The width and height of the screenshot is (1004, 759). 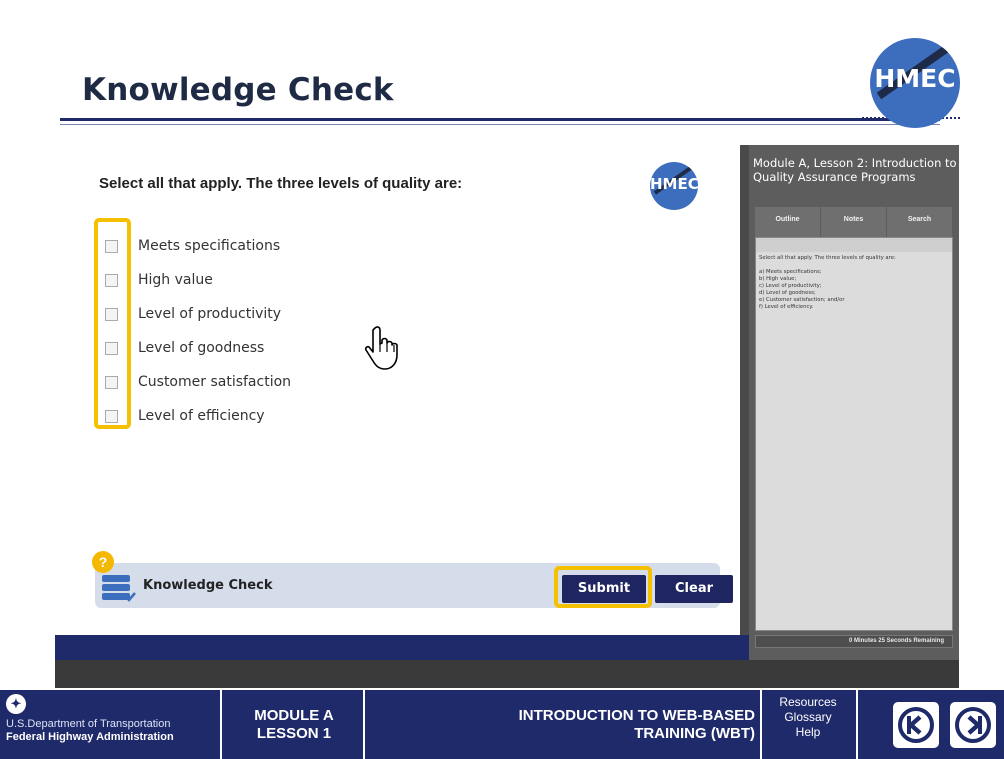 I want to click on option-a: ) Meets specifications, so click(x=198, y=246).